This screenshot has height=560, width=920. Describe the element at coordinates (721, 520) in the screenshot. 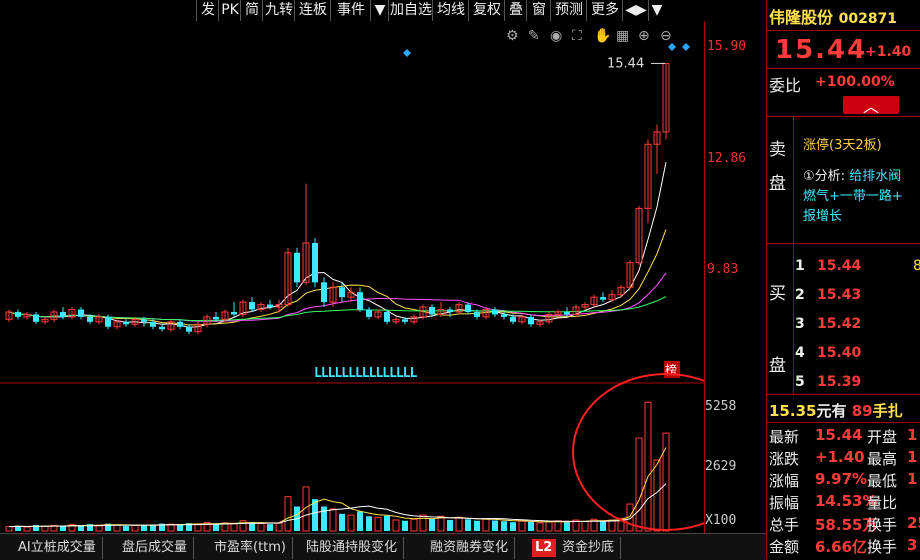

I see `volume-axis-unit: X100` at that location.